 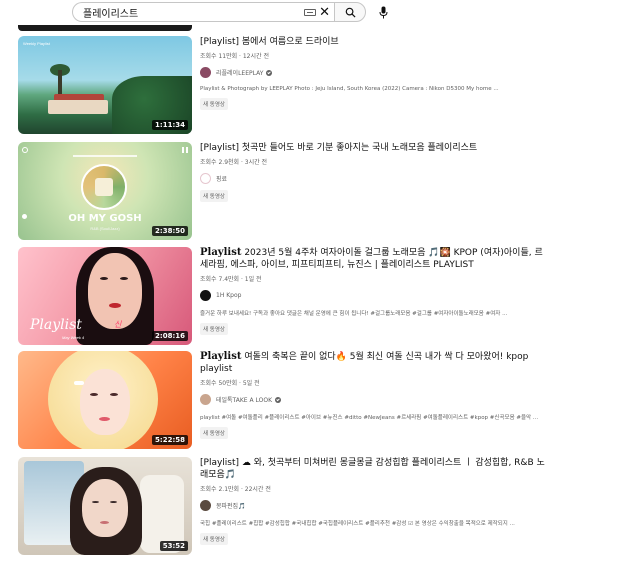 I want to click on power-icon, so click(x=25, y=150).